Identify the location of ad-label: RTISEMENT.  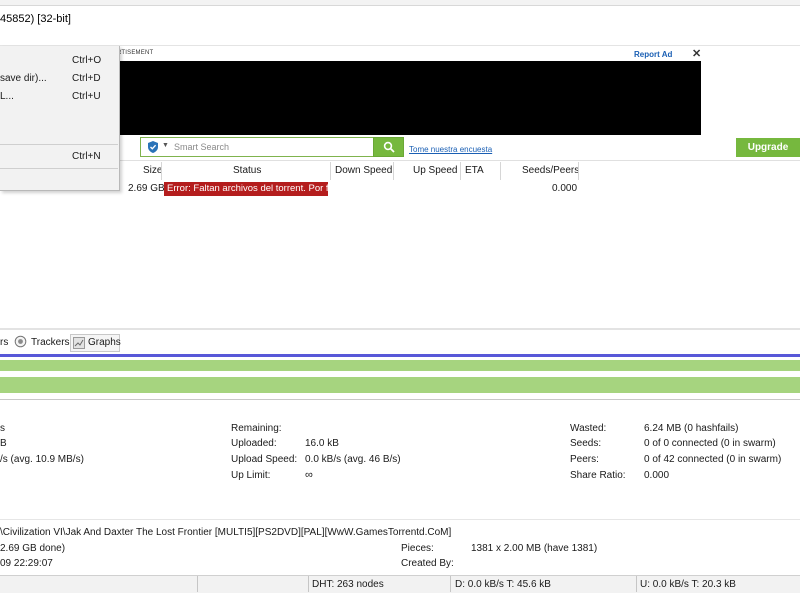
(135, 53).